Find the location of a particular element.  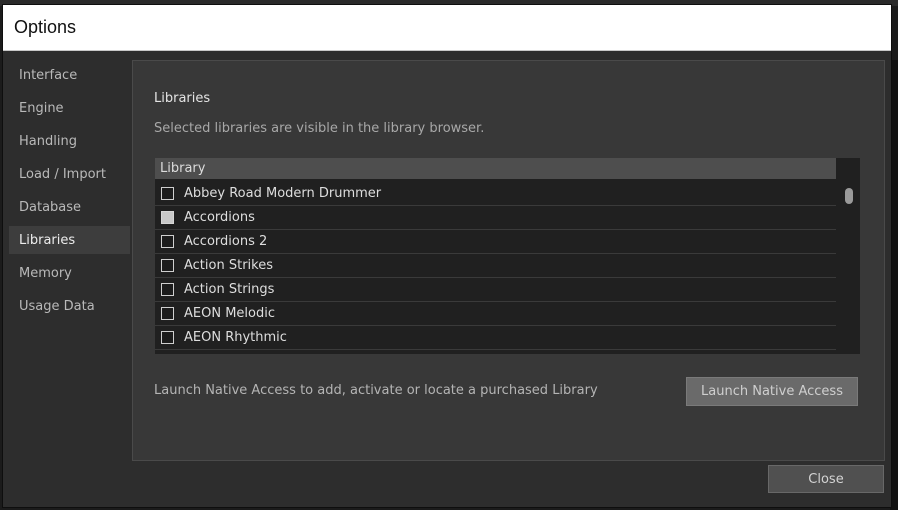

sidebar-item-load-import: Load / Import is located at coordinates (69, 174).